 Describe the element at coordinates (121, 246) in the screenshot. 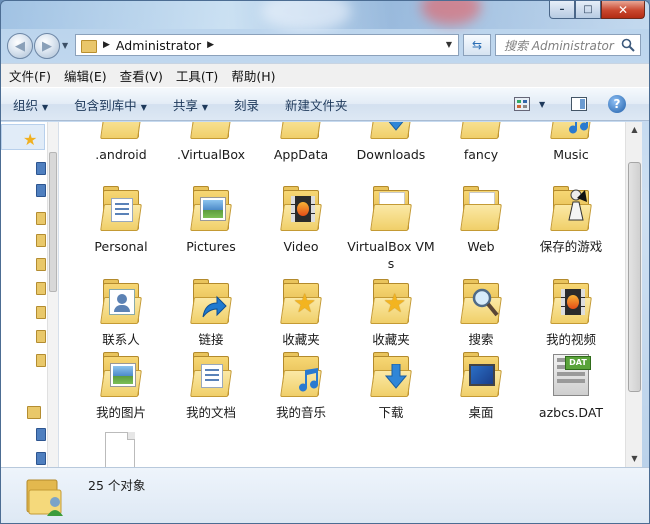

I see `item-label: Personal` at that location.